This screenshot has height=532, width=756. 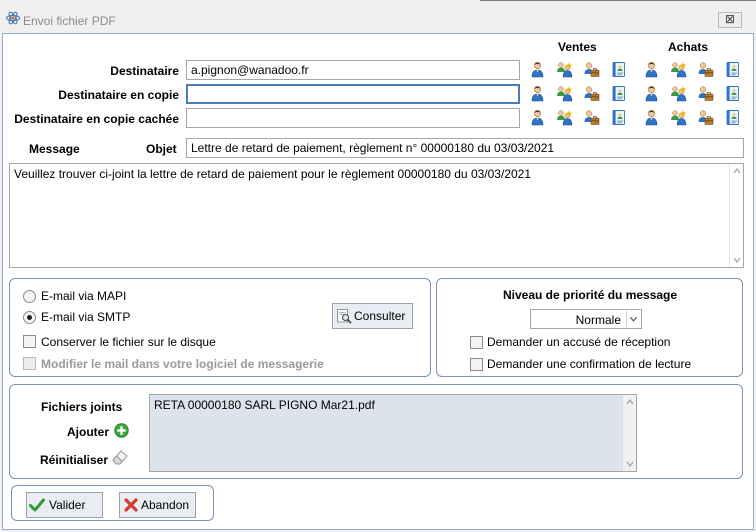 What do you see at coordinates (96, 119) in the screenshot?
I see `bcc-label: Destinataire en copie cachée` at bounding box center [96, 119].